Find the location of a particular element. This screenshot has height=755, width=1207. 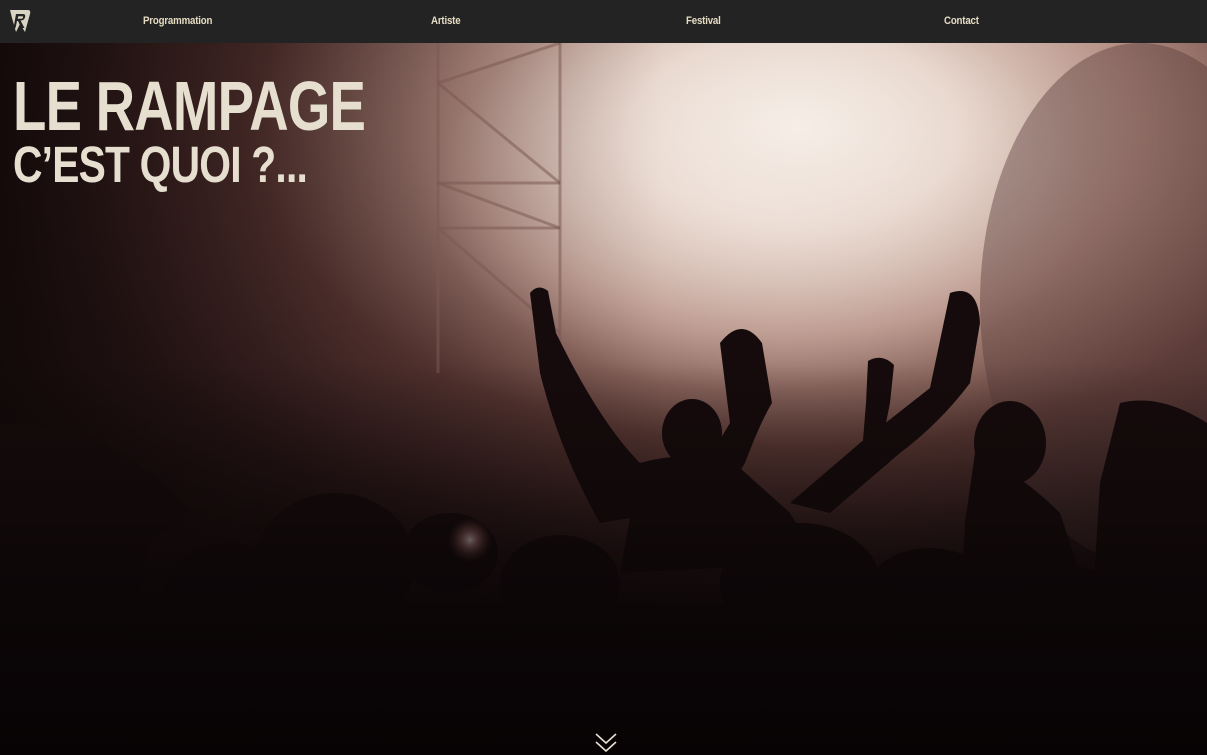

nav-item-artiste: Artiste is located at coordinates (446, 21).